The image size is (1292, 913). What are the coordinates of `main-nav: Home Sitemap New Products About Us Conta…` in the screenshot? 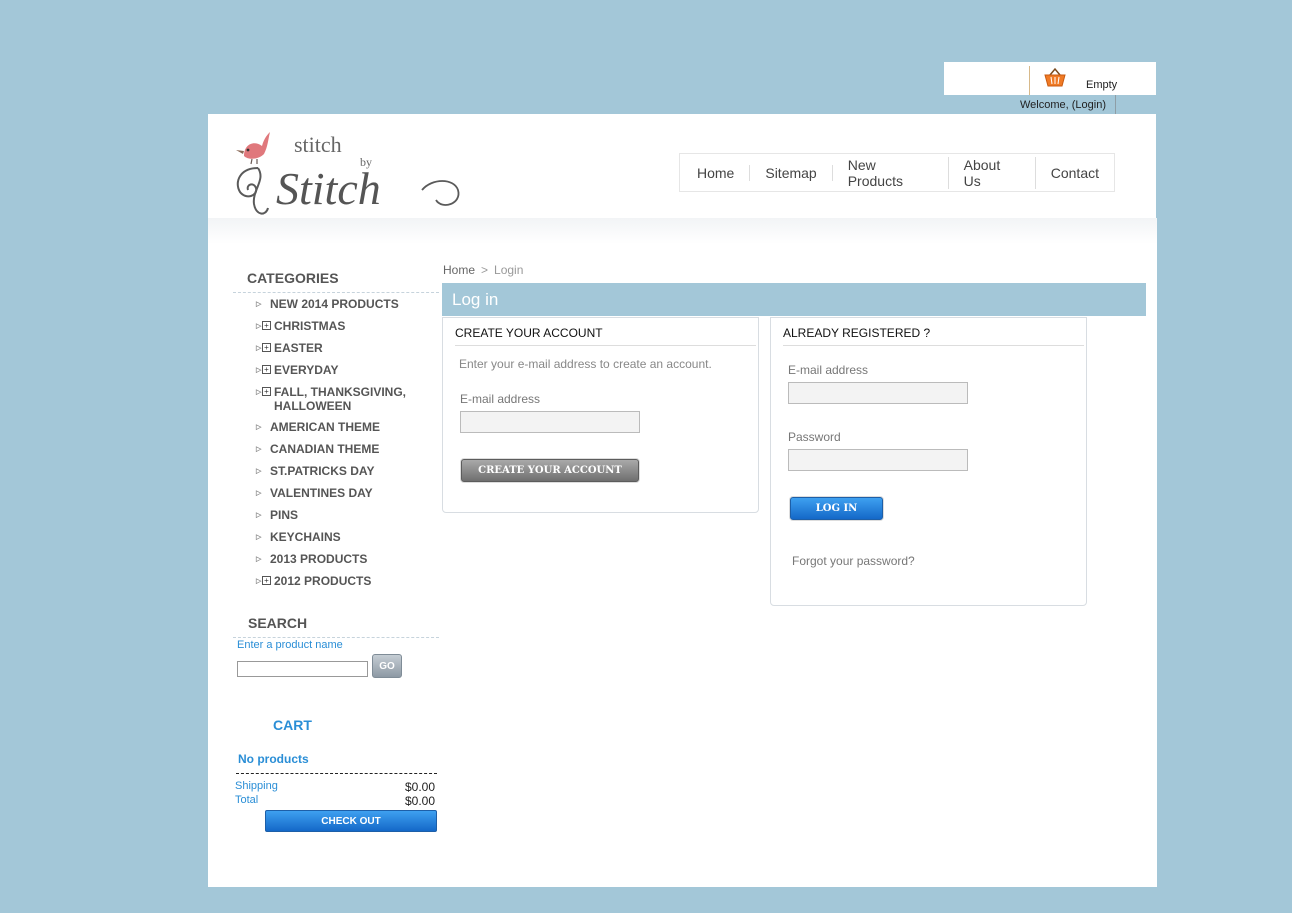 It's located at (897, 172).